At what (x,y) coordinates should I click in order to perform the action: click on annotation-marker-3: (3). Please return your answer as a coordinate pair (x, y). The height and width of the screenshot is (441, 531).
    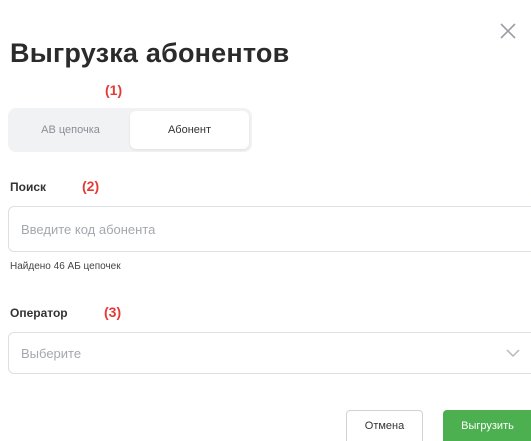
    Looking at the image, I should click on (113, 312).